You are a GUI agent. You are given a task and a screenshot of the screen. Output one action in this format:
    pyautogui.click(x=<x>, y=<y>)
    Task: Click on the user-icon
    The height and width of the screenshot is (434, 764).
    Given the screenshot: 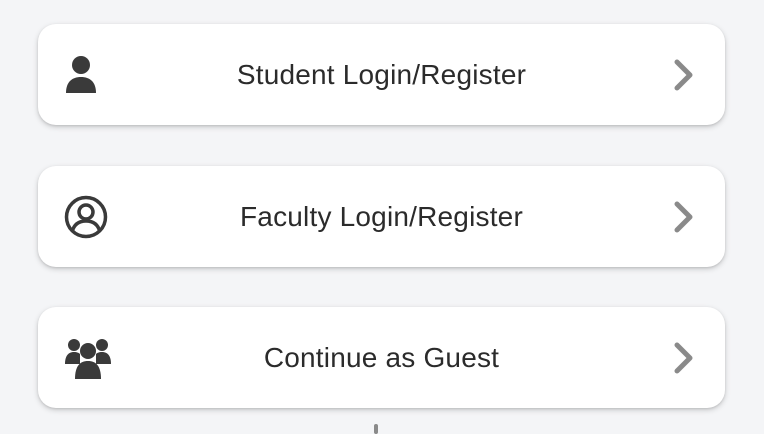 What is the action you would take?
    pyautogui.click(x=81, y=74)
    